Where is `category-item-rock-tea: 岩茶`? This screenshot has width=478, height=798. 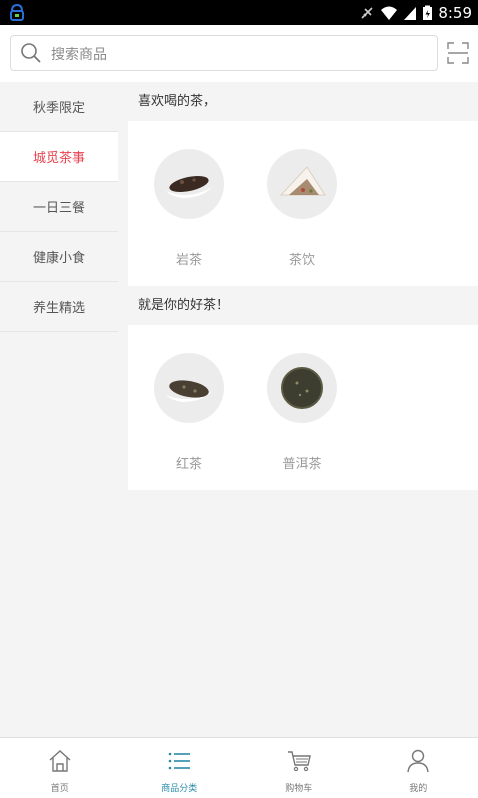 category-item-rock-tea: 岩茶 is located at coordinates (189, 208).